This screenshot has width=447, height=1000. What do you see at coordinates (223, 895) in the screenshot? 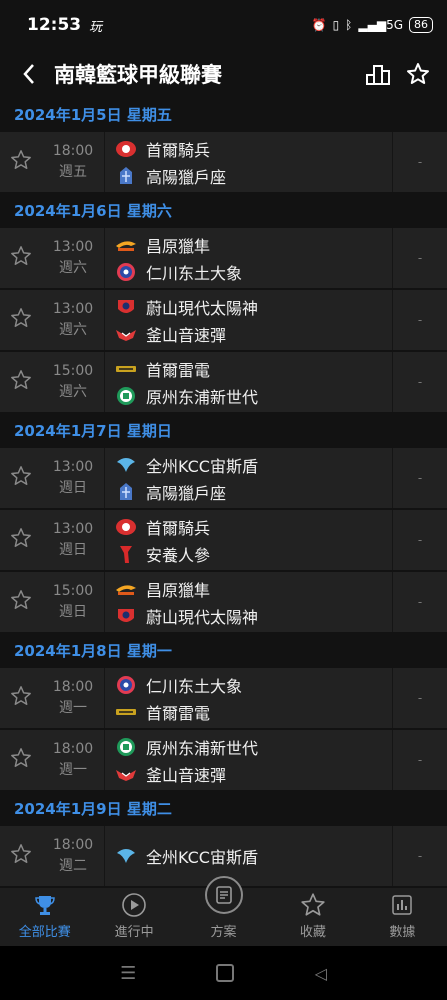
I see `plan-icon` at bounding box center [223, 895].